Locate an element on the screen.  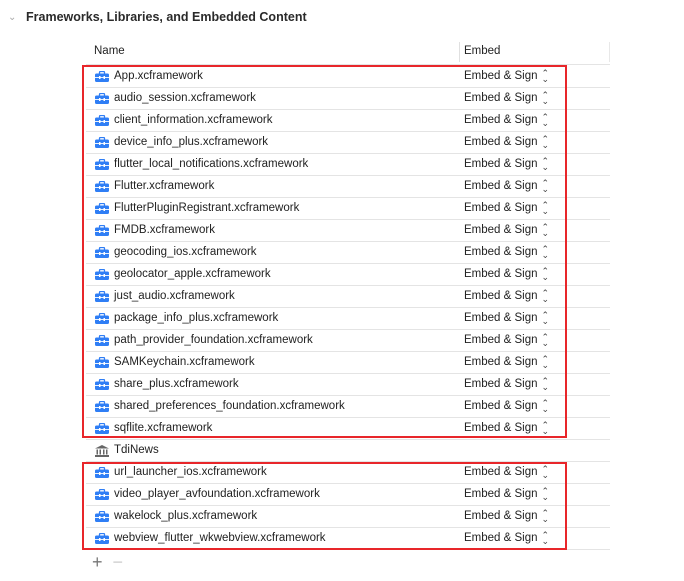
add-button: + is located at coordinates (97, 562).